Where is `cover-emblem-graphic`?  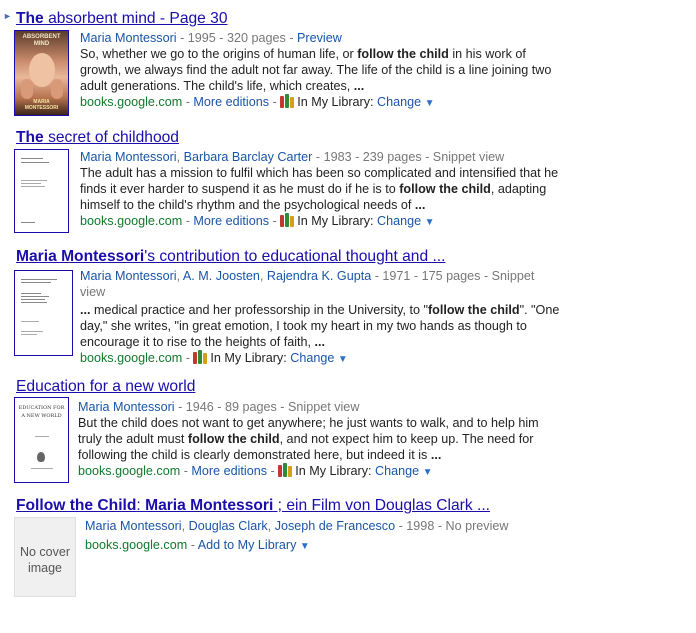 cover-emblem-graphic is located at coordinates (41, 457).